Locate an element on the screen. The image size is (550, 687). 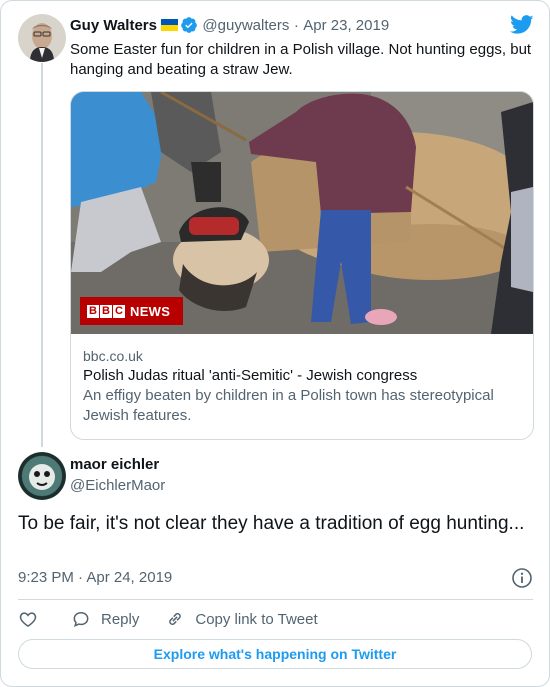
action-bar: Reply Copy link to Tweet is located at coordinates (168, 619).